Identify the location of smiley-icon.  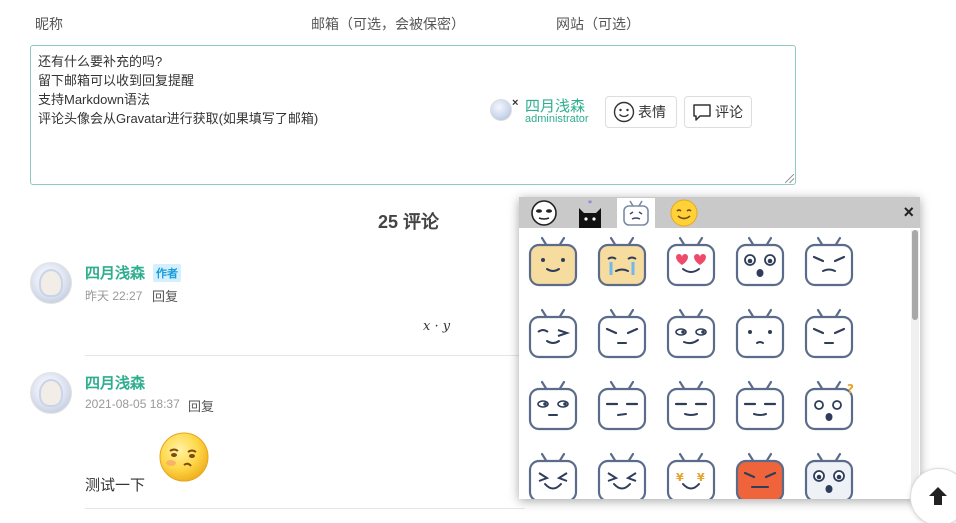
(624, 112).